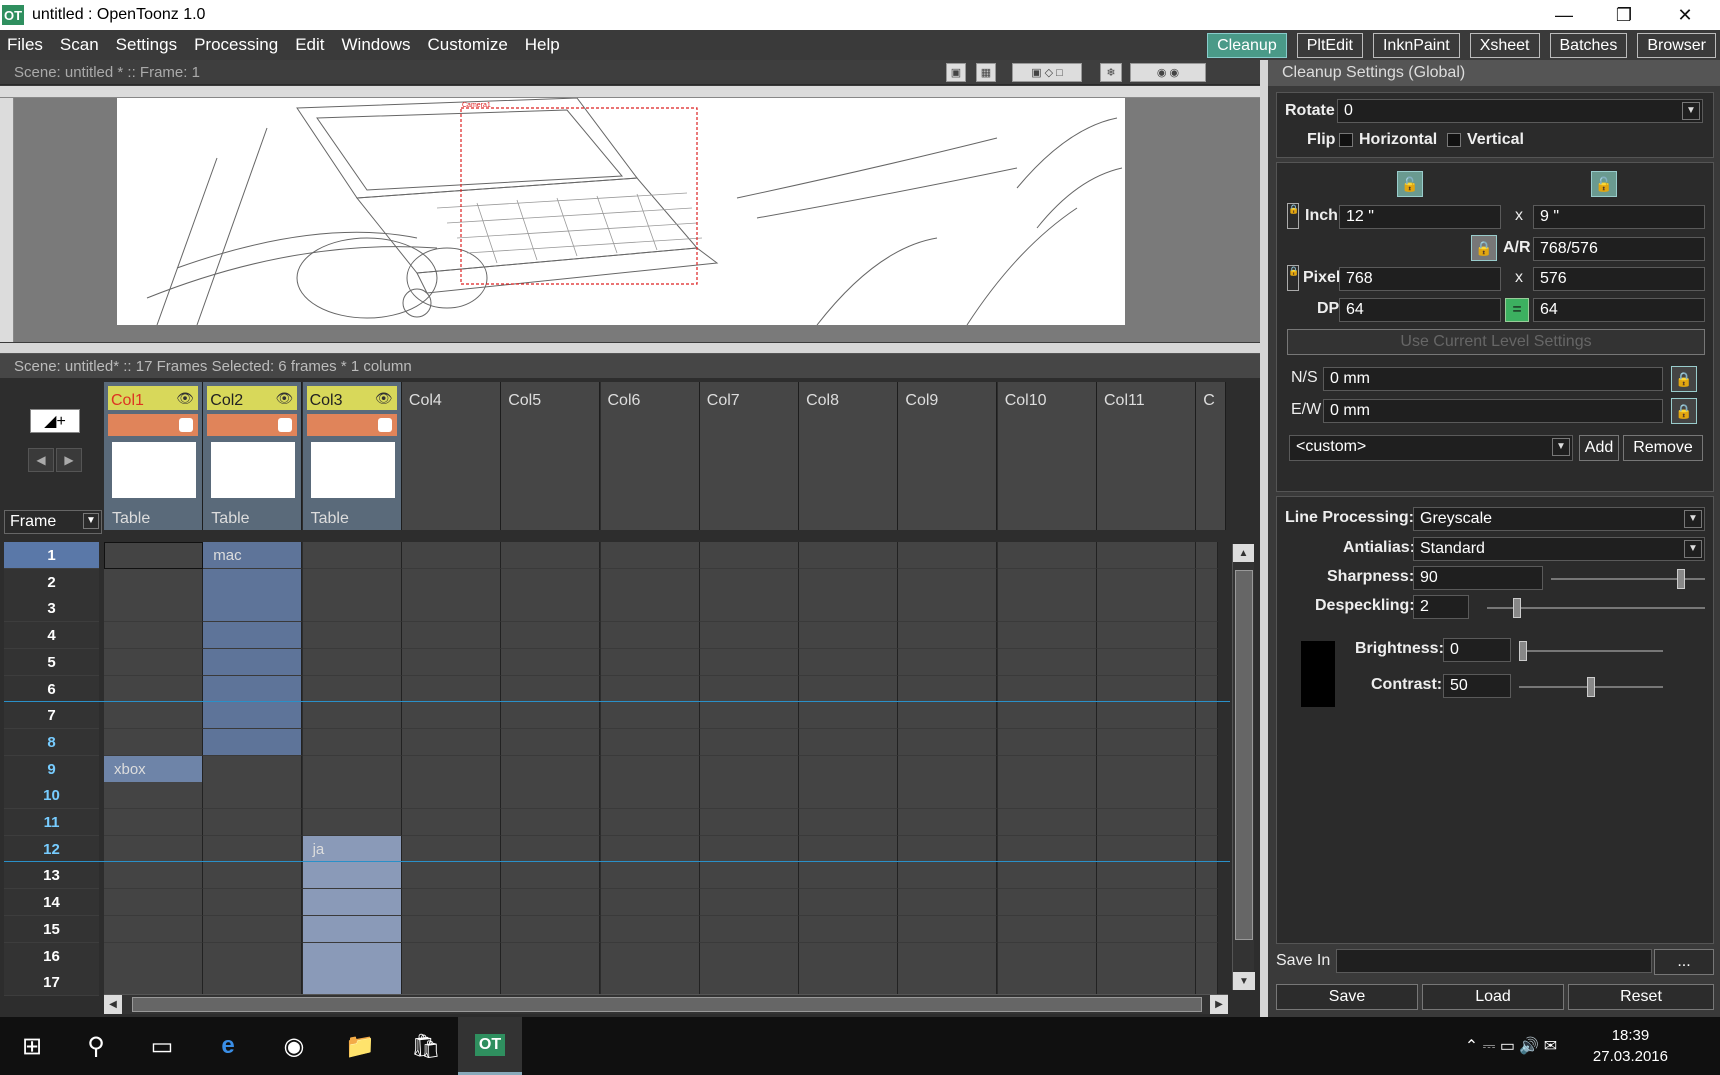 This screenshot has width=1720, height=1075. I want to click on minimize-button: —, so click(1564, 15).